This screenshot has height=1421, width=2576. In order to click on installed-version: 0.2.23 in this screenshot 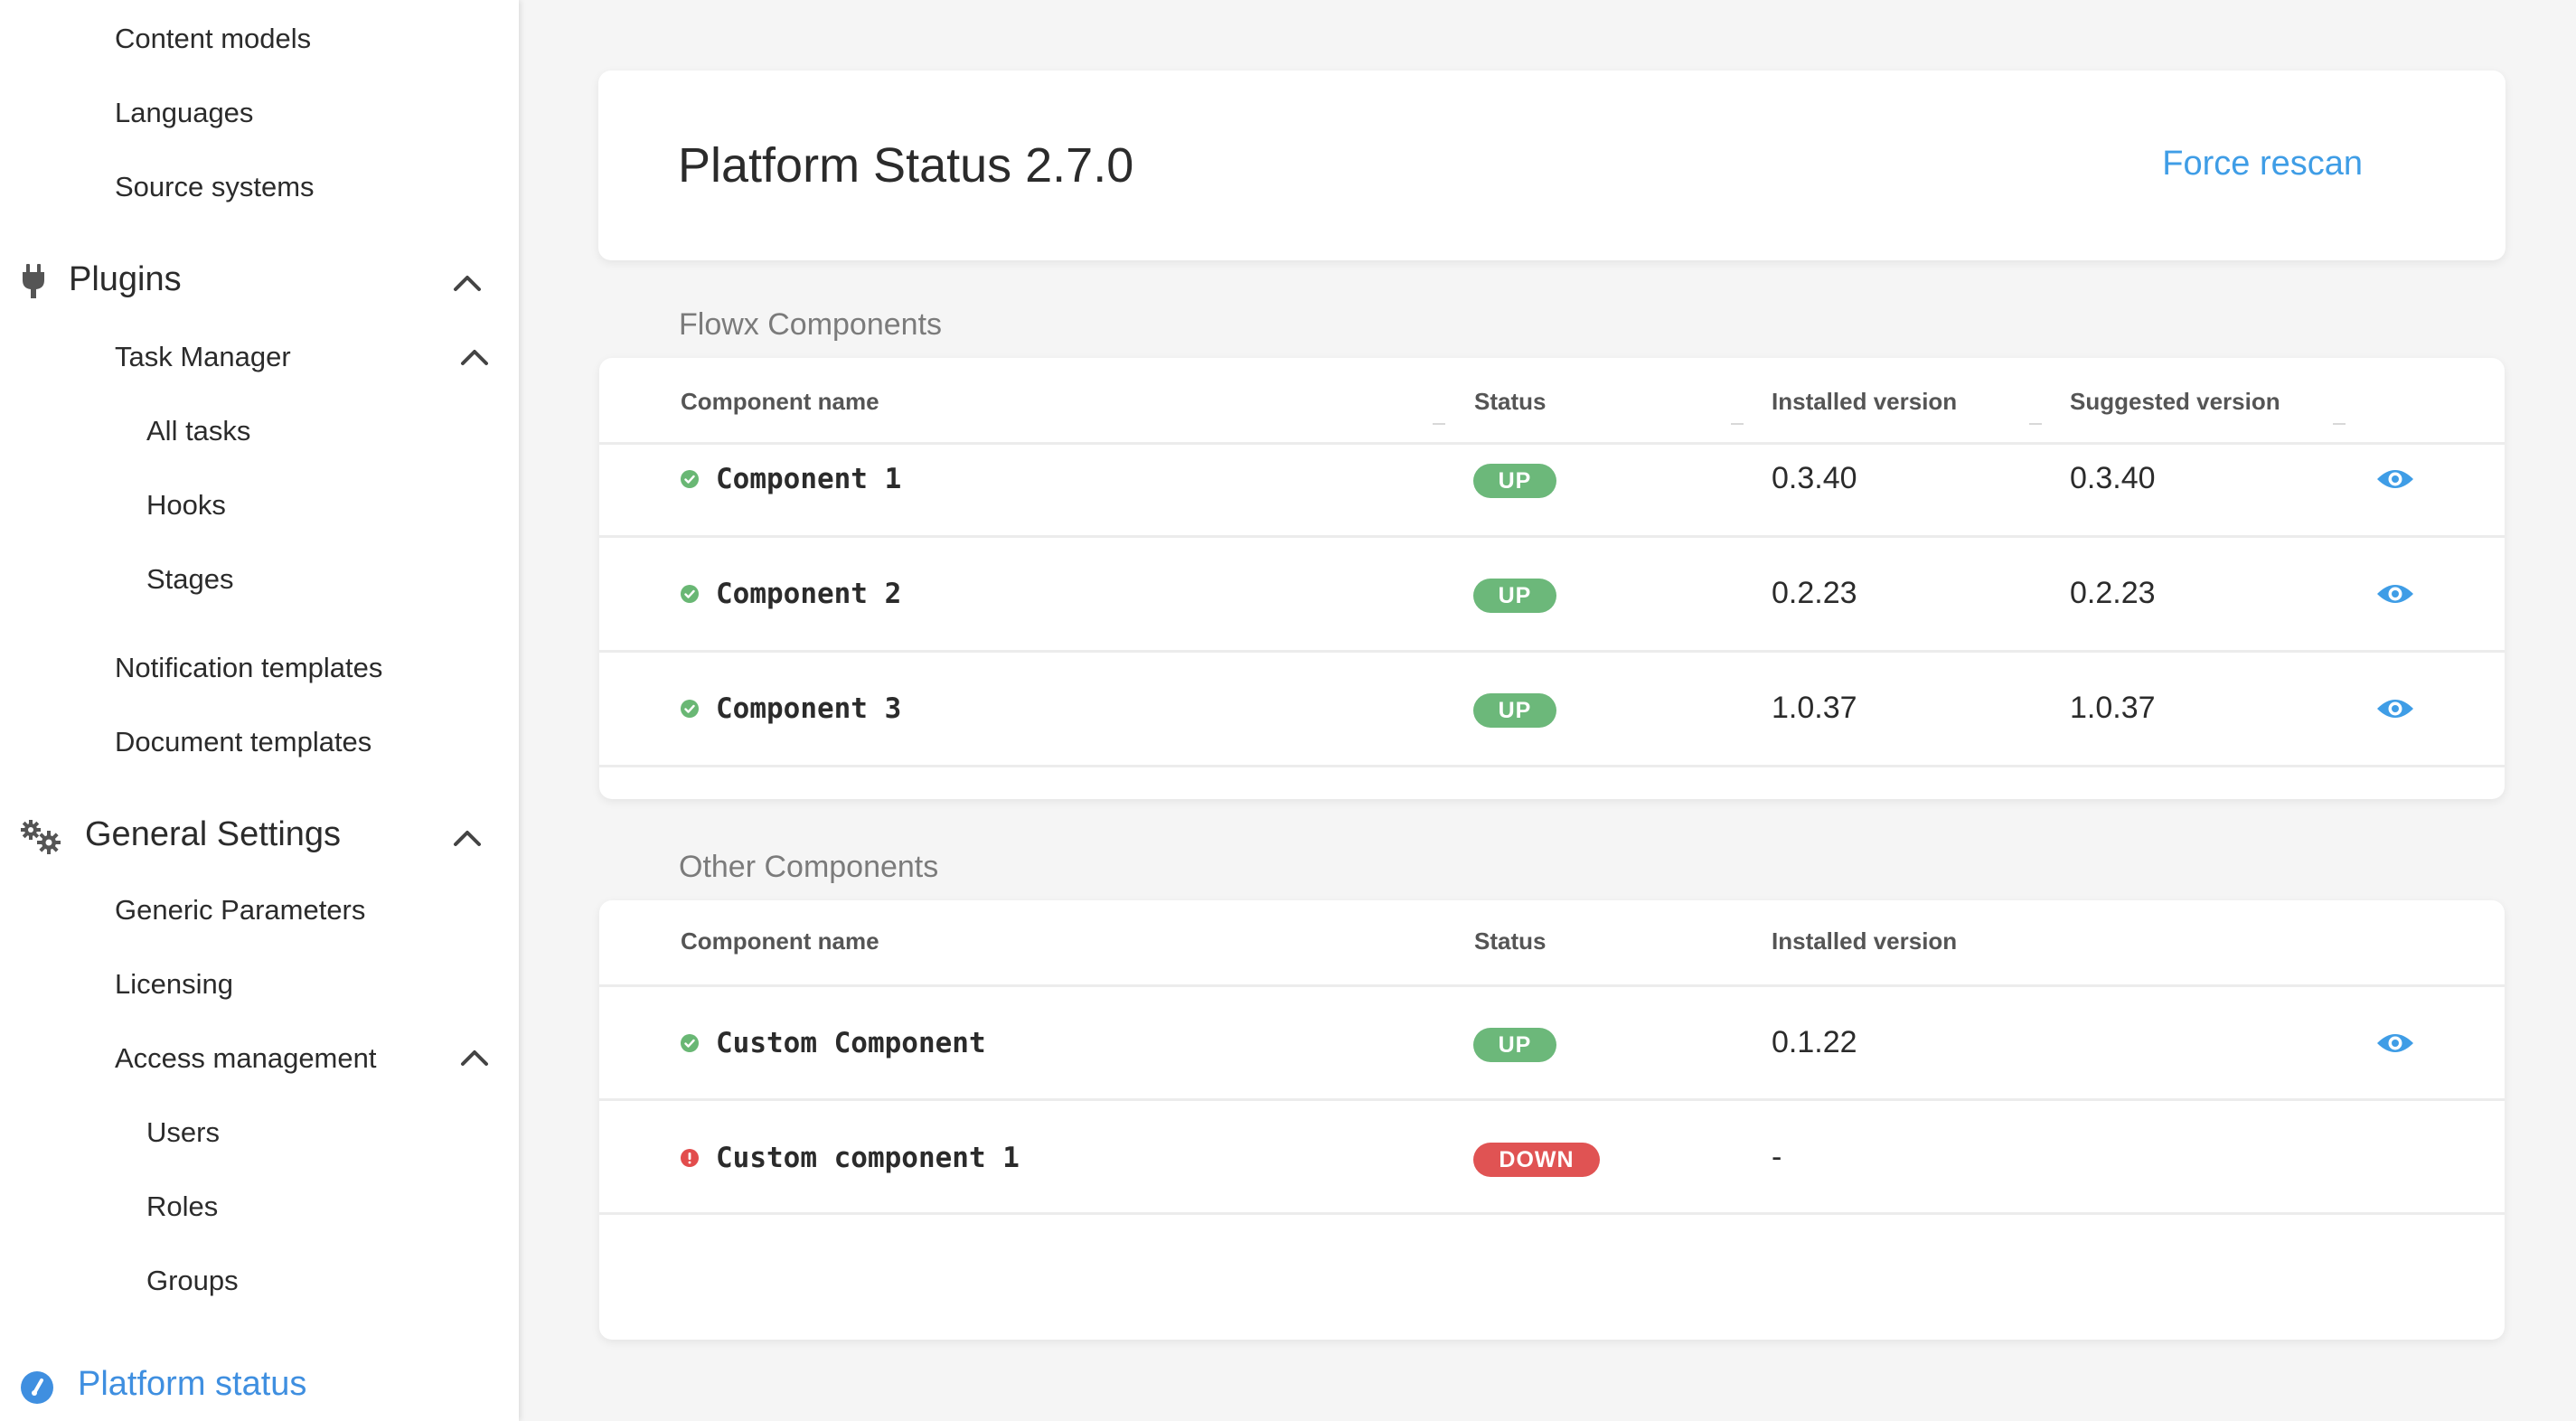, I will do `click(1815, 593)`.